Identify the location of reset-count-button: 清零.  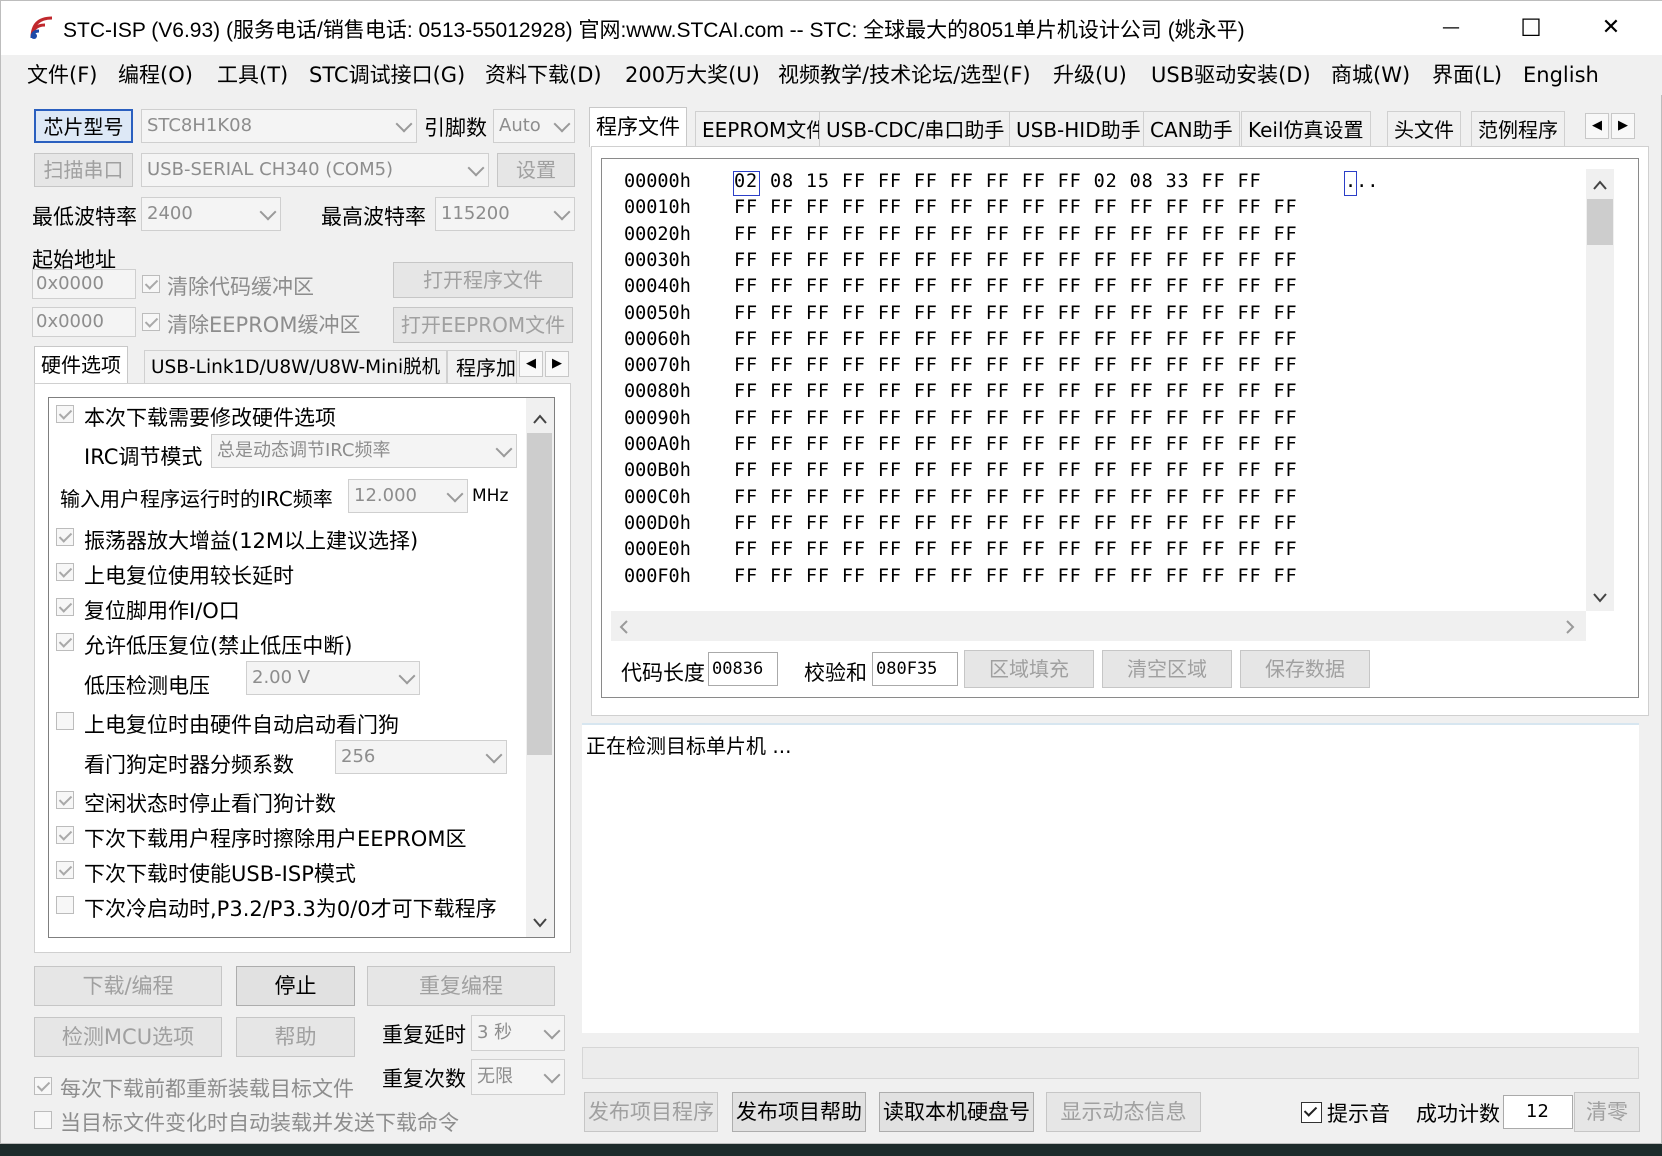
(1607, 1112).